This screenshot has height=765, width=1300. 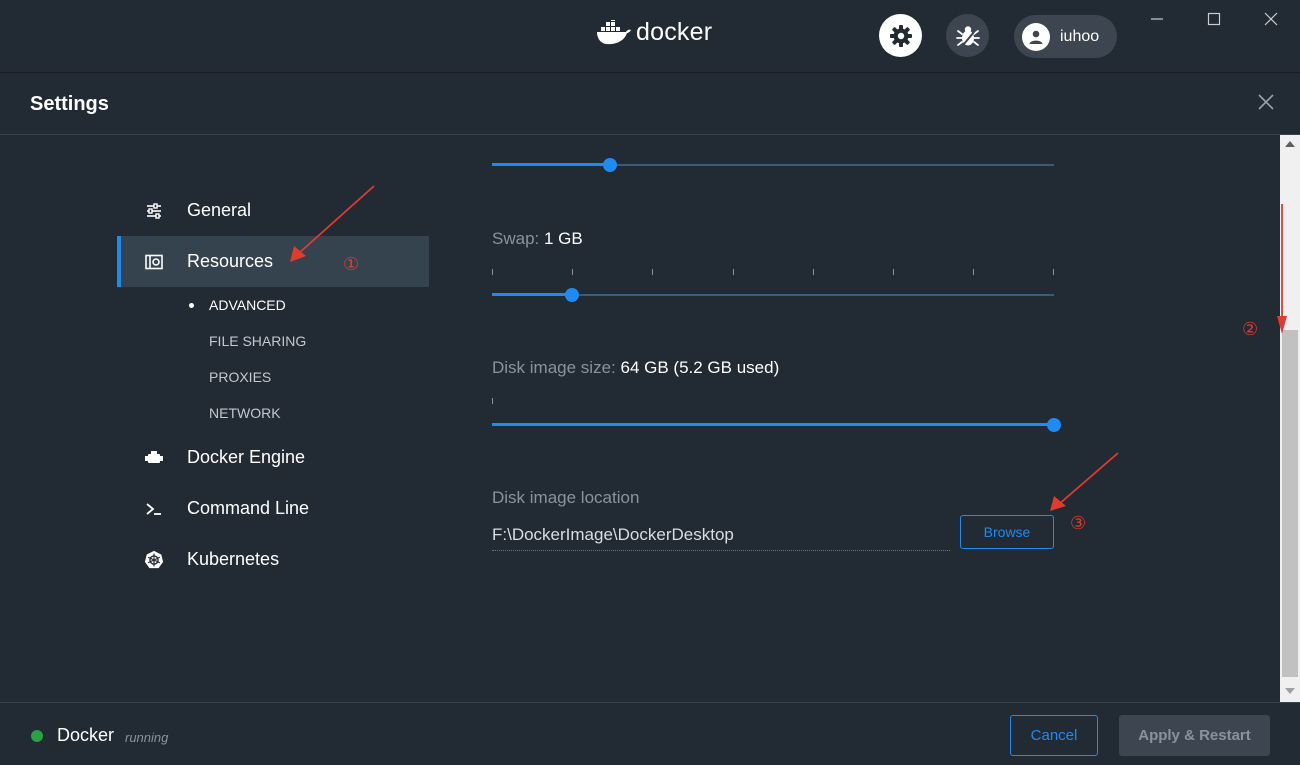 What do you see at coordinates (248, 508) in the screenshot?
I see `sidebar-item-label: Command Line` at bounding box center [248, 508].